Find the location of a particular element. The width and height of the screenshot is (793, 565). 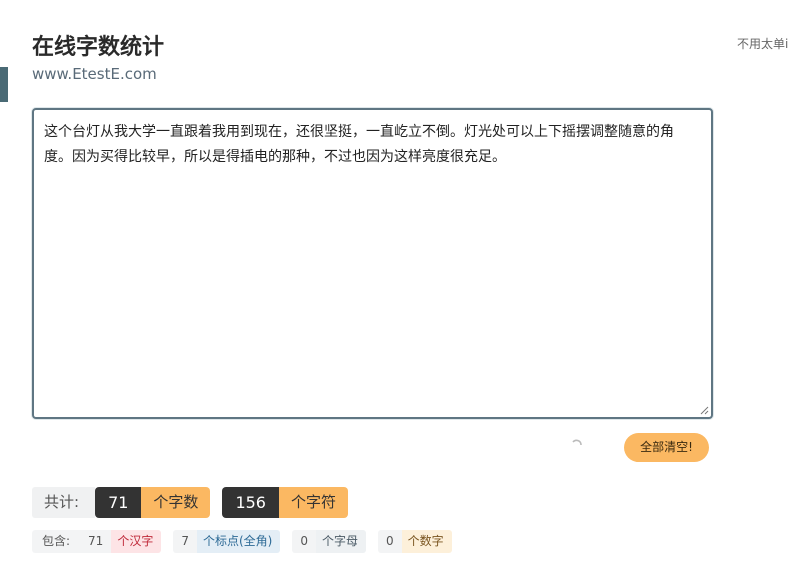

hanzi-count-badge: 包含: 71 个汉字 is located at coordinates (97, 541).